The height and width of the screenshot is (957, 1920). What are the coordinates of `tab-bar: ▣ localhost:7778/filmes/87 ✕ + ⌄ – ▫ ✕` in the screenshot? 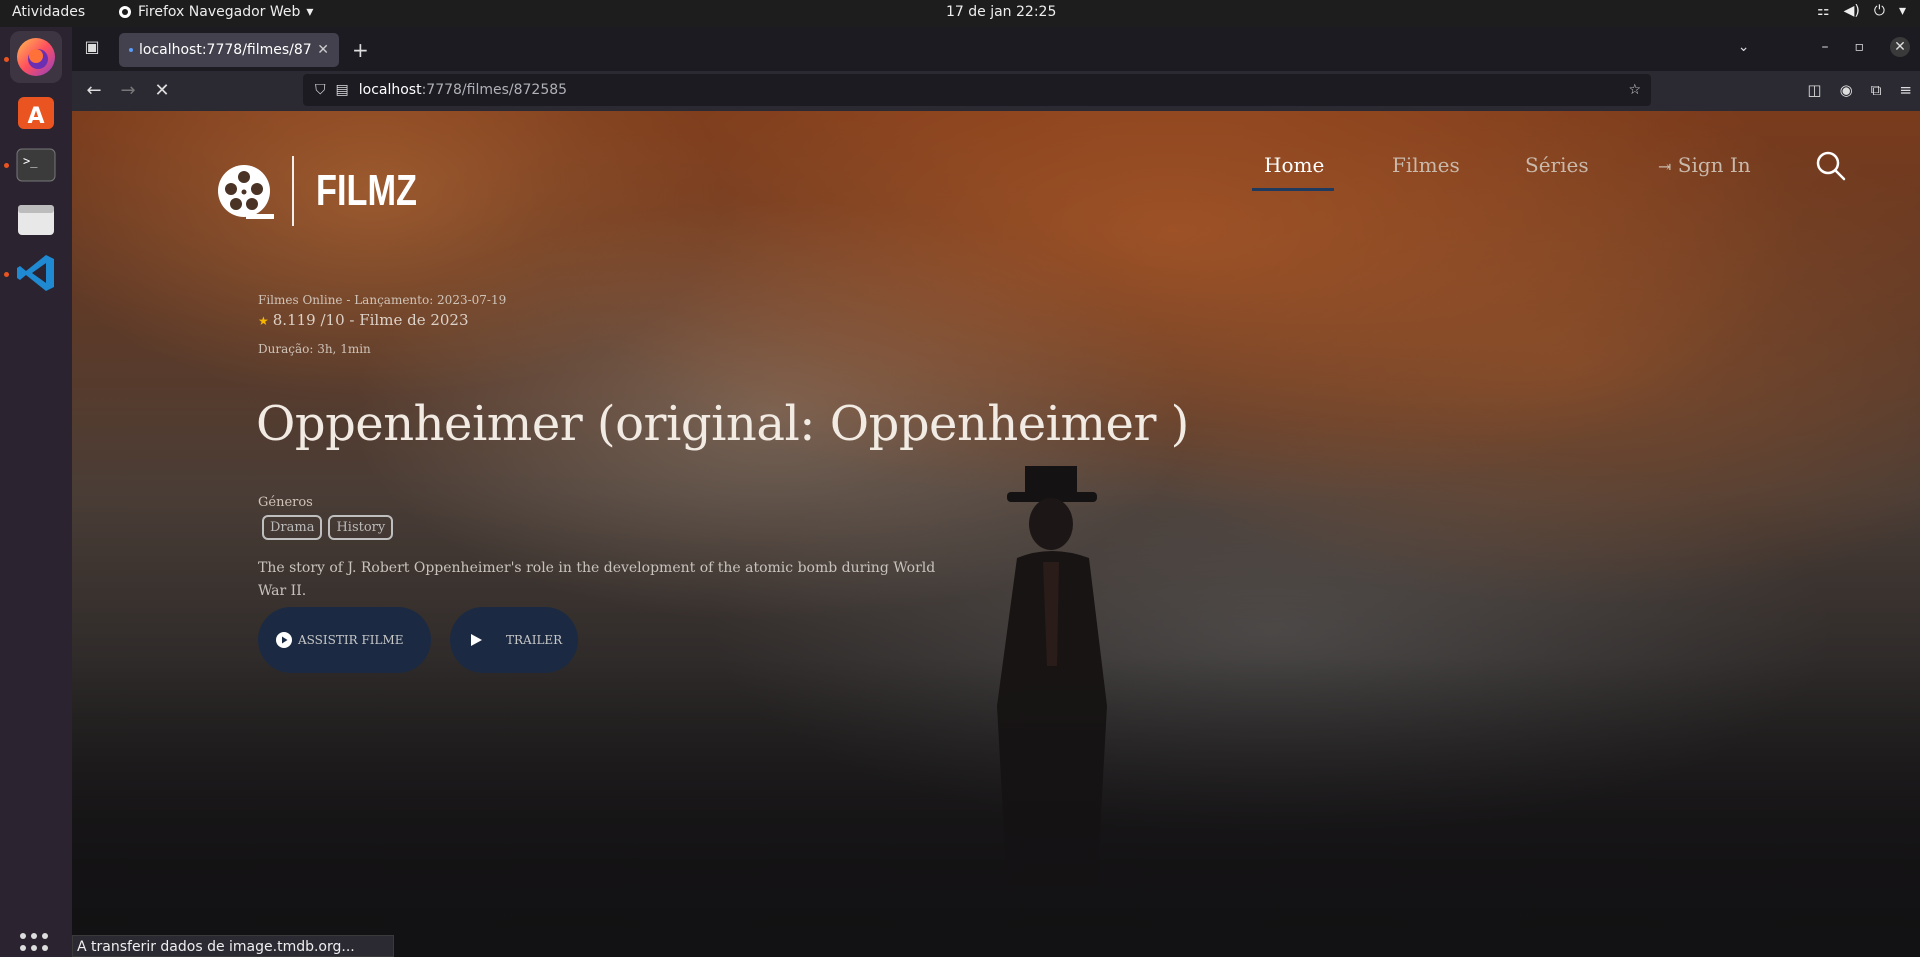 It's located at (996, 49).